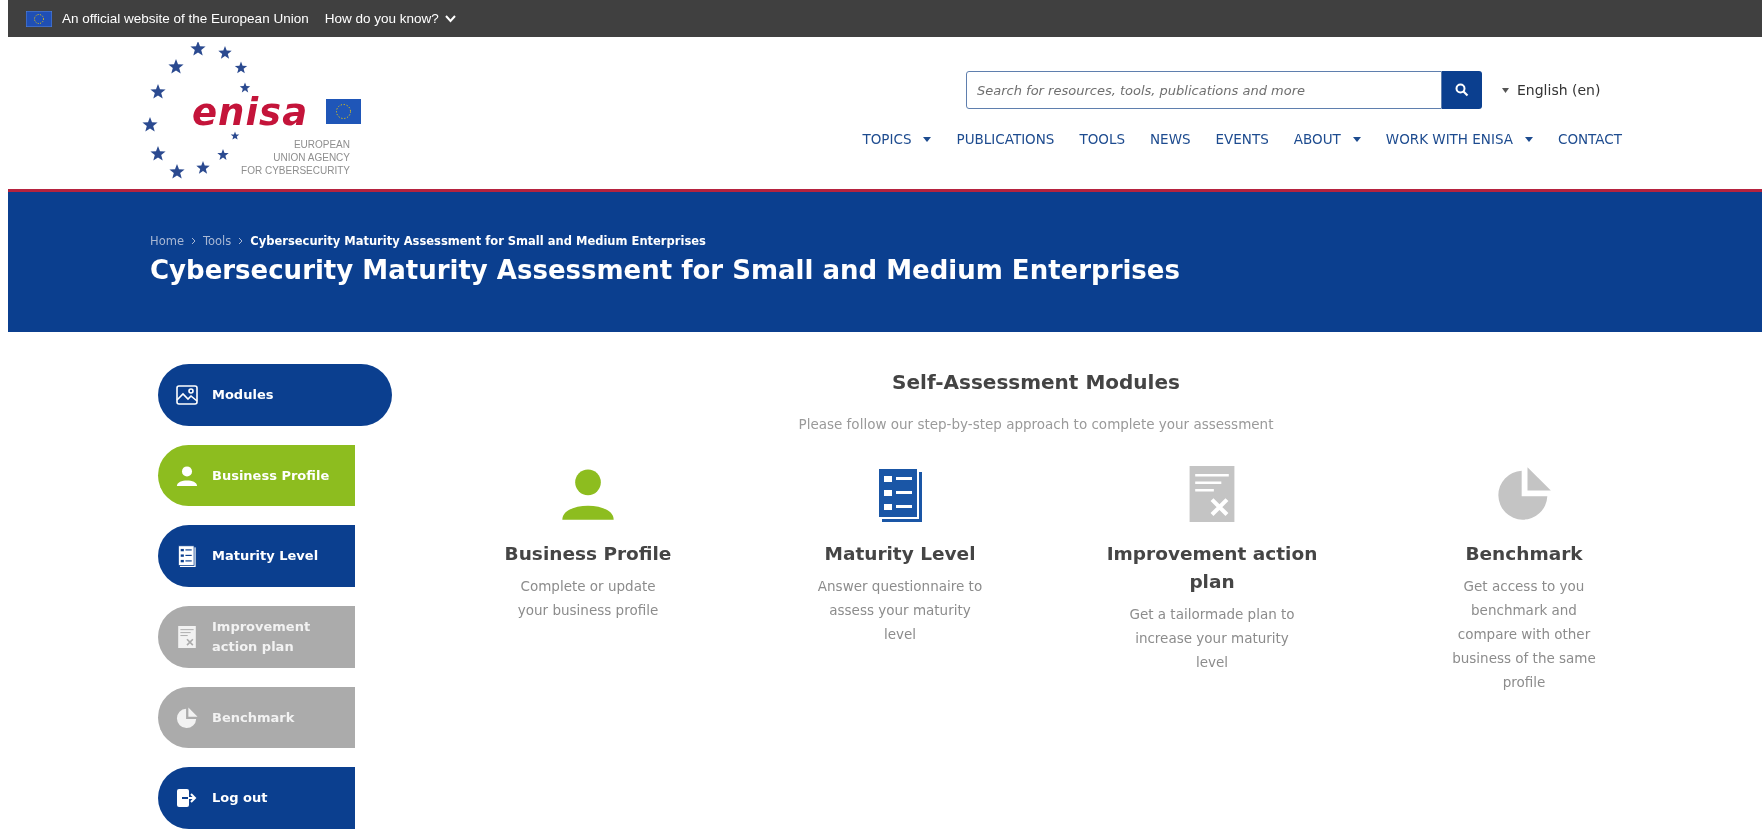 The height and width of the screenshot is (829, 1762). What do you see at coordinates (1589, 139) in the screenshot?
I see `nav-link: CONTACT` at bounding box center [1589, 139].